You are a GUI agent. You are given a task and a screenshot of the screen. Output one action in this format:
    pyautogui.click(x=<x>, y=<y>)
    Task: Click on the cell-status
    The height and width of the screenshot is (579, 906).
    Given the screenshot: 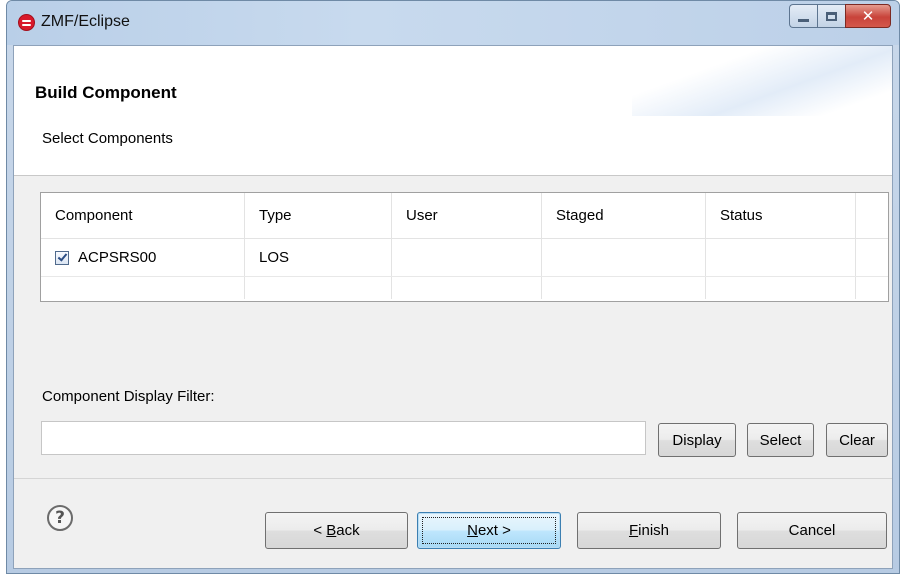 What is the action you would take?
    pyautogui.click(x=781, y=257)
    